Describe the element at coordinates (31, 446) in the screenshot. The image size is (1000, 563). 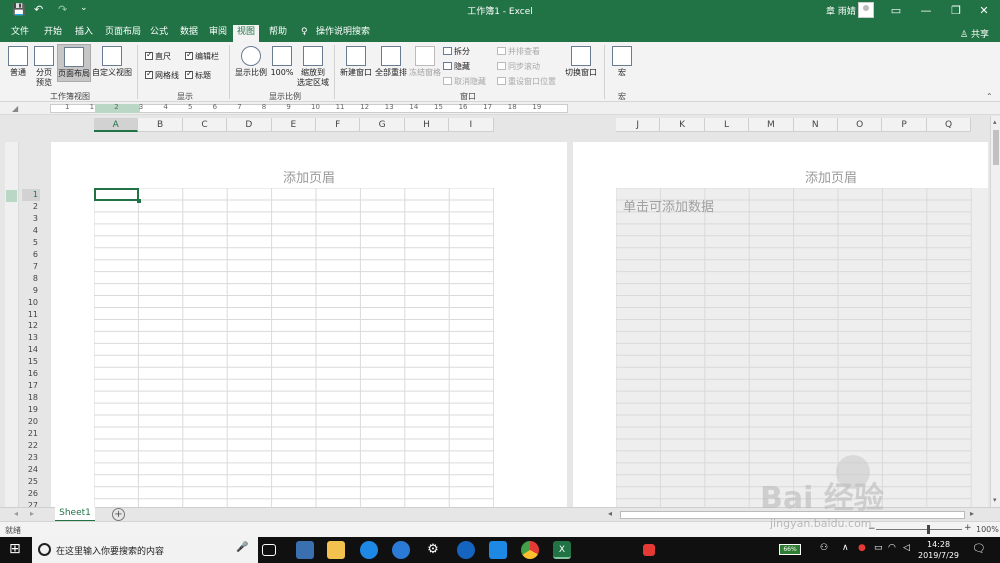
I see `row-header-22: 22` at that location.